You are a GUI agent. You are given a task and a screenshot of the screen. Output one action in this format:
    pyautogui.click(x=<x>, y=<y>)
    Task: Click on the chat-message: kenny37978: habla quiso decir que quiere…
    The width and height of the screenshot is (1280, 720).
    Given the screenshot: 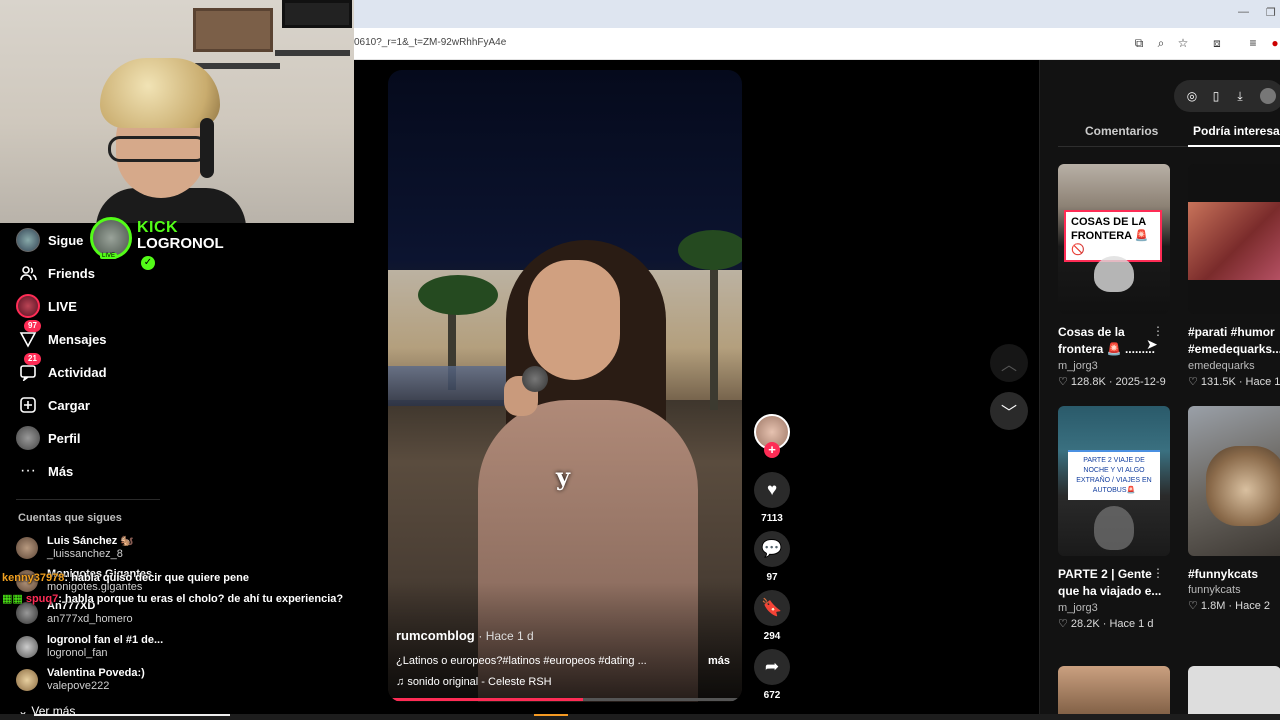 What is the action you would take?
    pyautogui.click(x=125, y=578)
    